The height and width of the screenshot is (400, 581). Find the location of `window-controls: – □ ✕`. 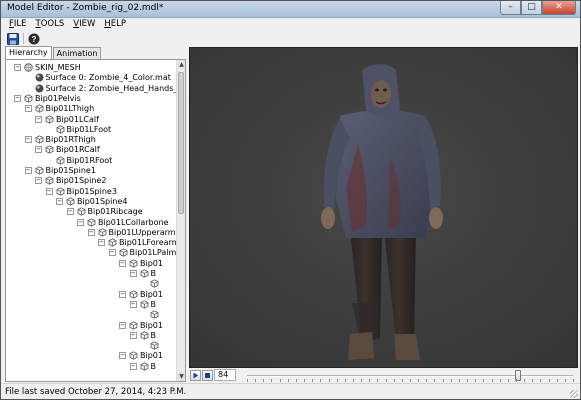

window-controls: – □ ✕ is located at coordinates (538, 8).